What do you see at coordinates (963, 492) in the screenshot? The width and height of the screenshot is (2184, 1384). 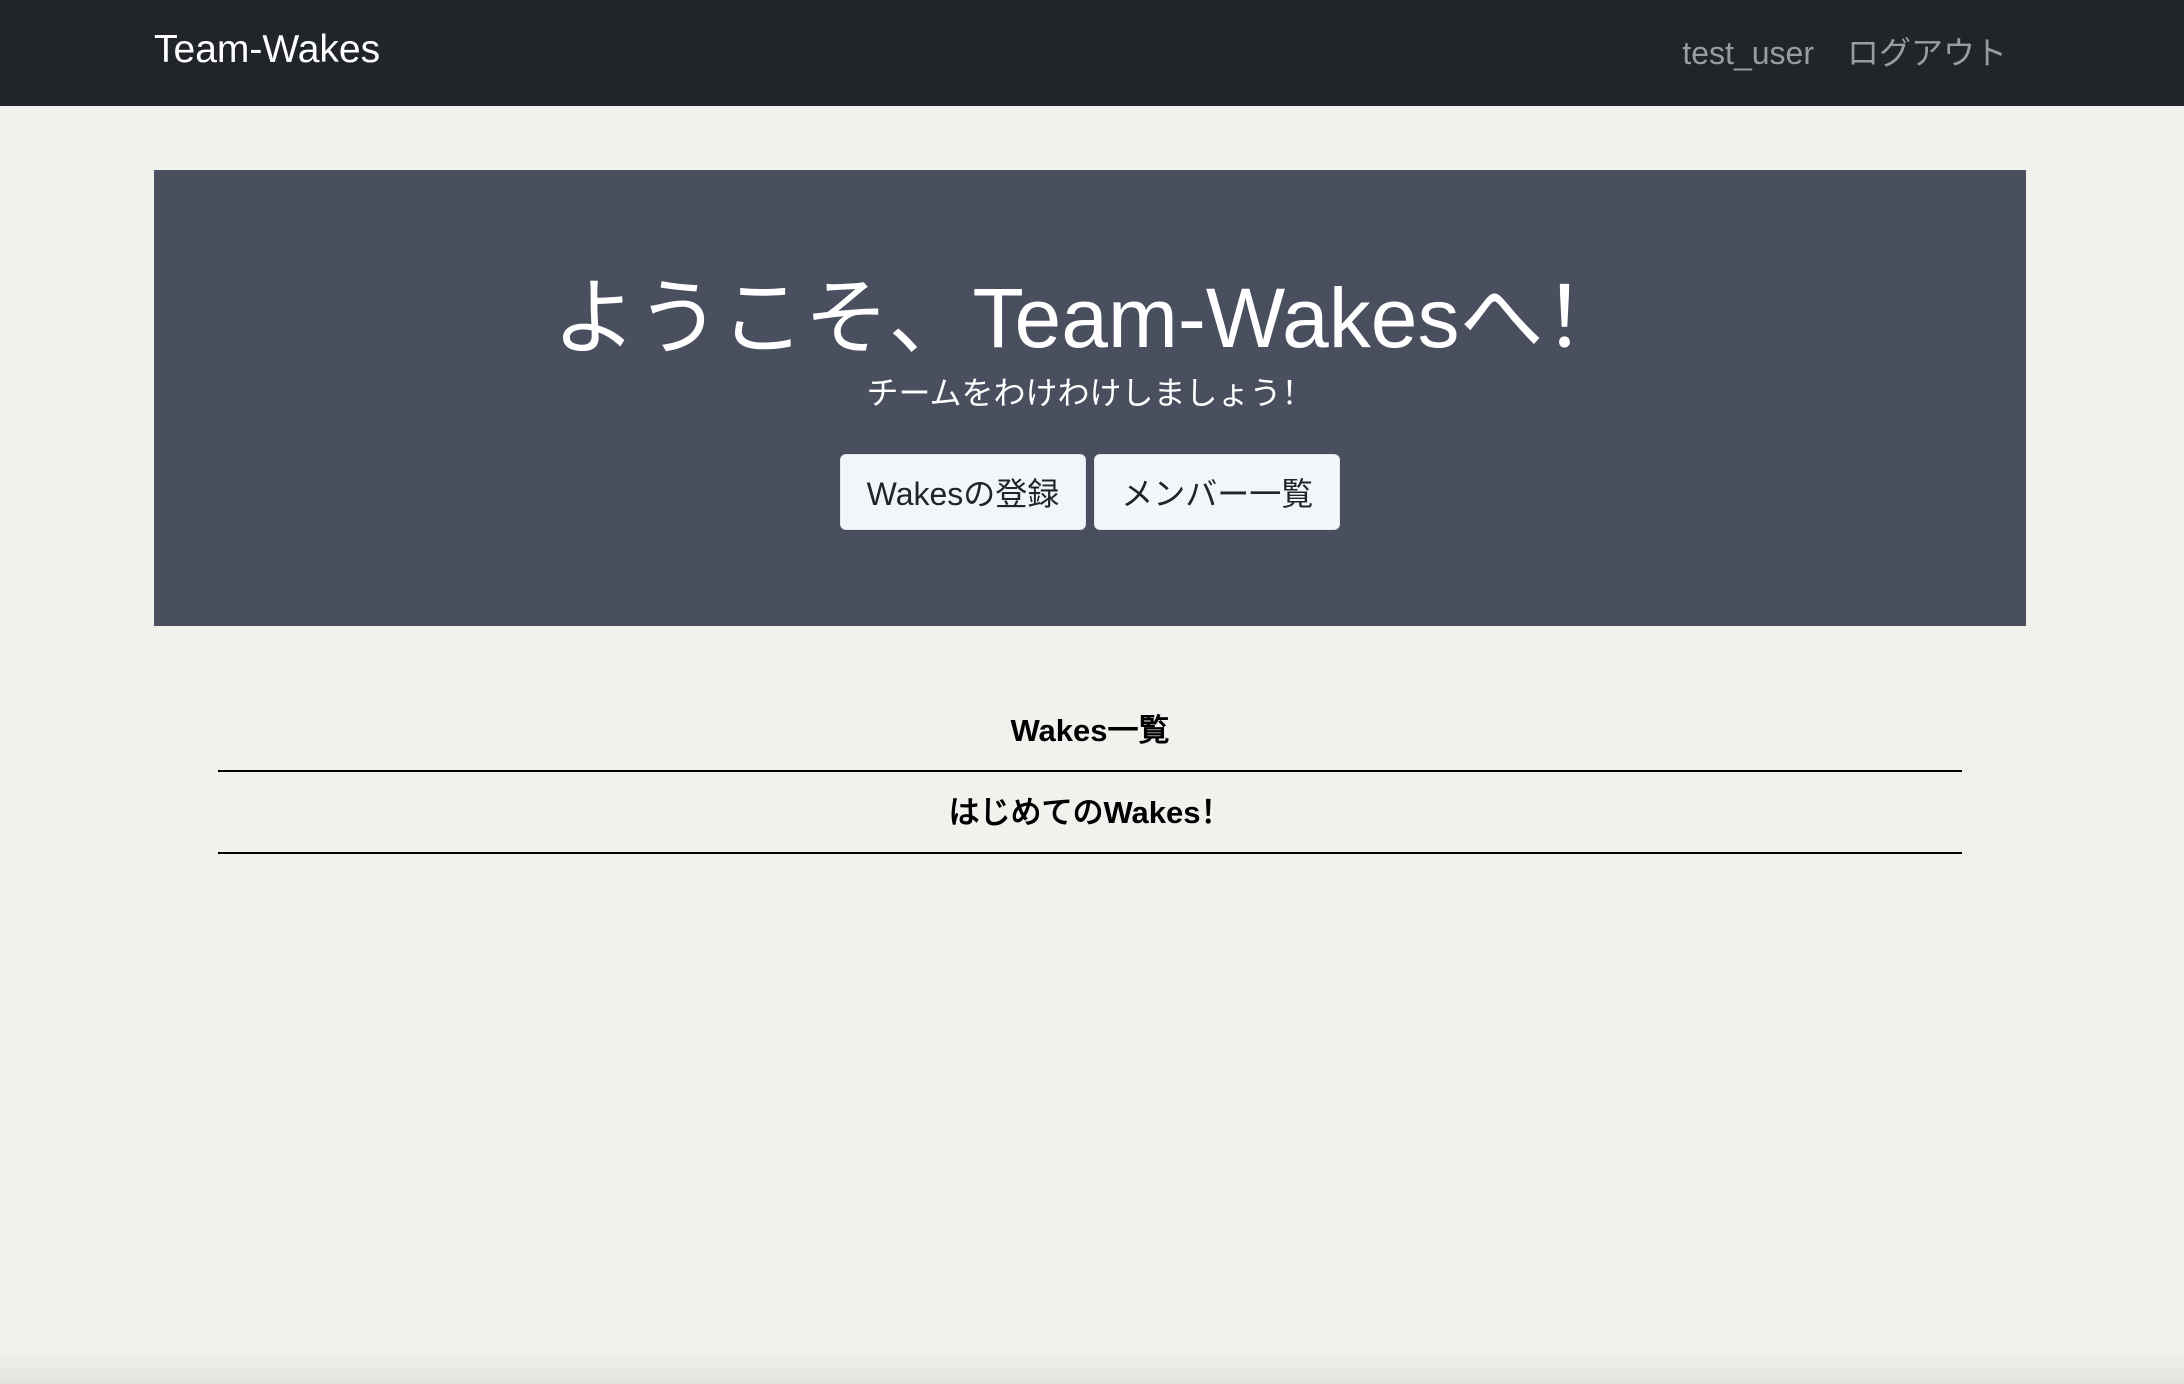 I see `register-wakes-button: Wakesの登録` at bounding box center [963, 492].